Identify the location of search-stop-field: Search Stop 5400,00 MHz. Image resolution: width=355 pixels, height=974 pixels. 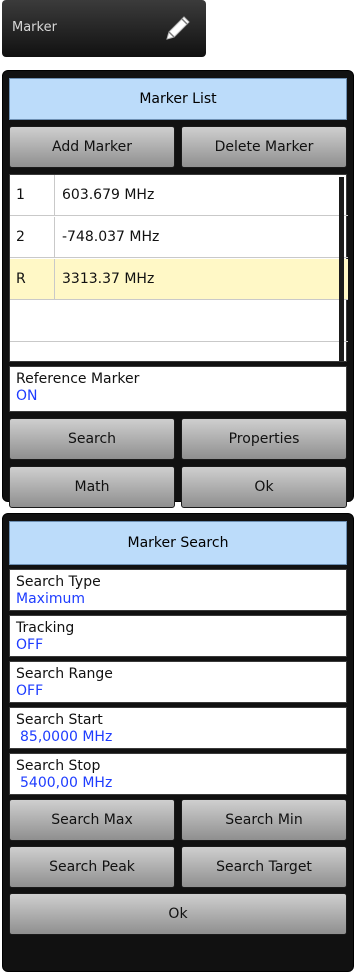
(178, 774).